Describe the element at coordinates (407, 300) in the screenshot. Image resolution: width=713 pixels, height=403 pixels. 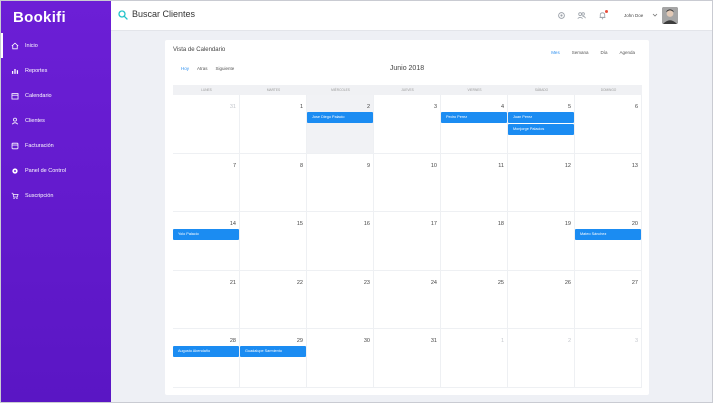
I see `day-cell: 24` at that location.